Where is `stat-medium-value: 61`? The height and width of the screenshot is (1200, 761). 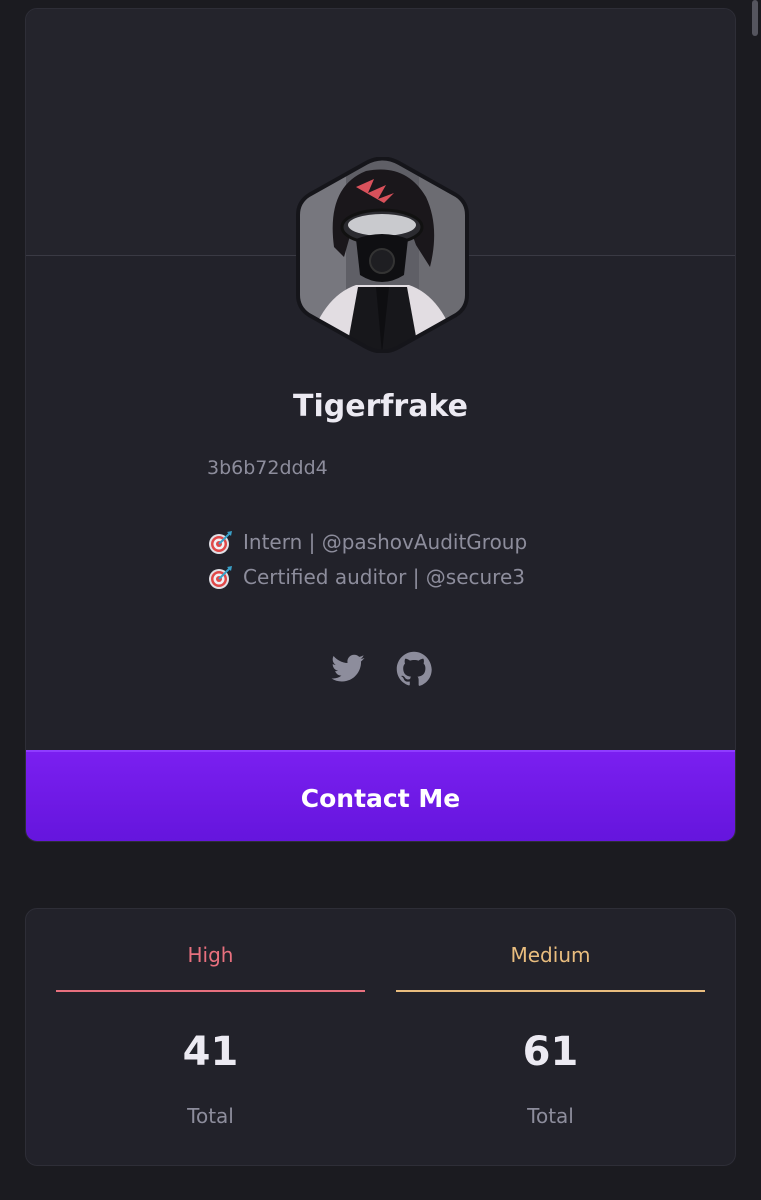 stat-medium-value: 61 is located at coordinates (550, 1052).